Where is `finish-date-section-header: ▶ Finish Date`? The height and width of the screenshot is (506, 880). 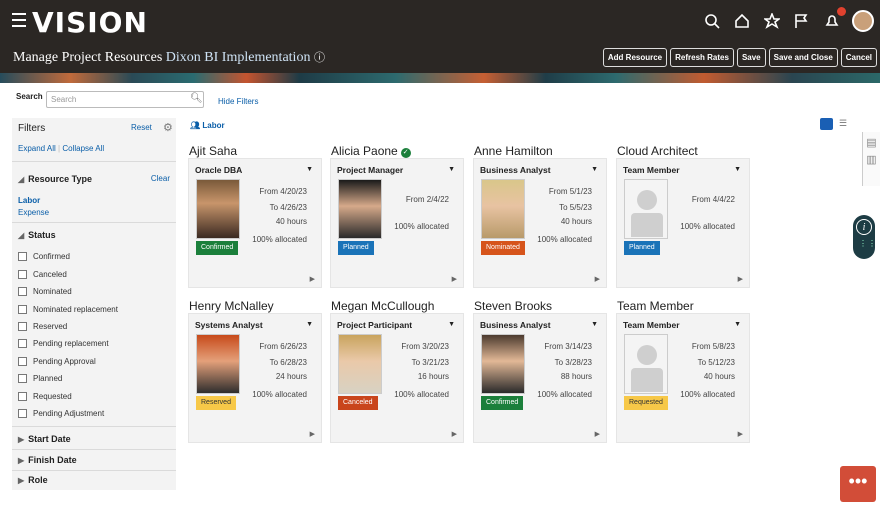 finish-date-section-header: ▶ Finish Date is located at coordinates (94, 460).